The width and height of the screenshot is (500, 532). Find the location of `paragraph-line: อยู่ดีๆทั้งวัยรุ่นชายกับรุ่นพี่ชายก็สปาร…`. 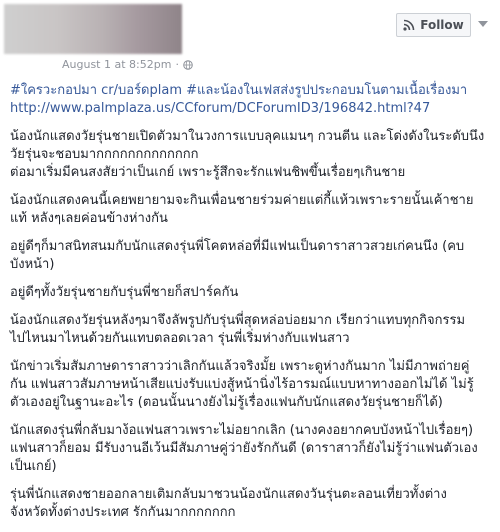

paragraph-line: อยู่ดีๆทั้งวัยรุ่นชายกับรุ่นพี่ชายก็สปาร… is located at coordinates (124, 292).